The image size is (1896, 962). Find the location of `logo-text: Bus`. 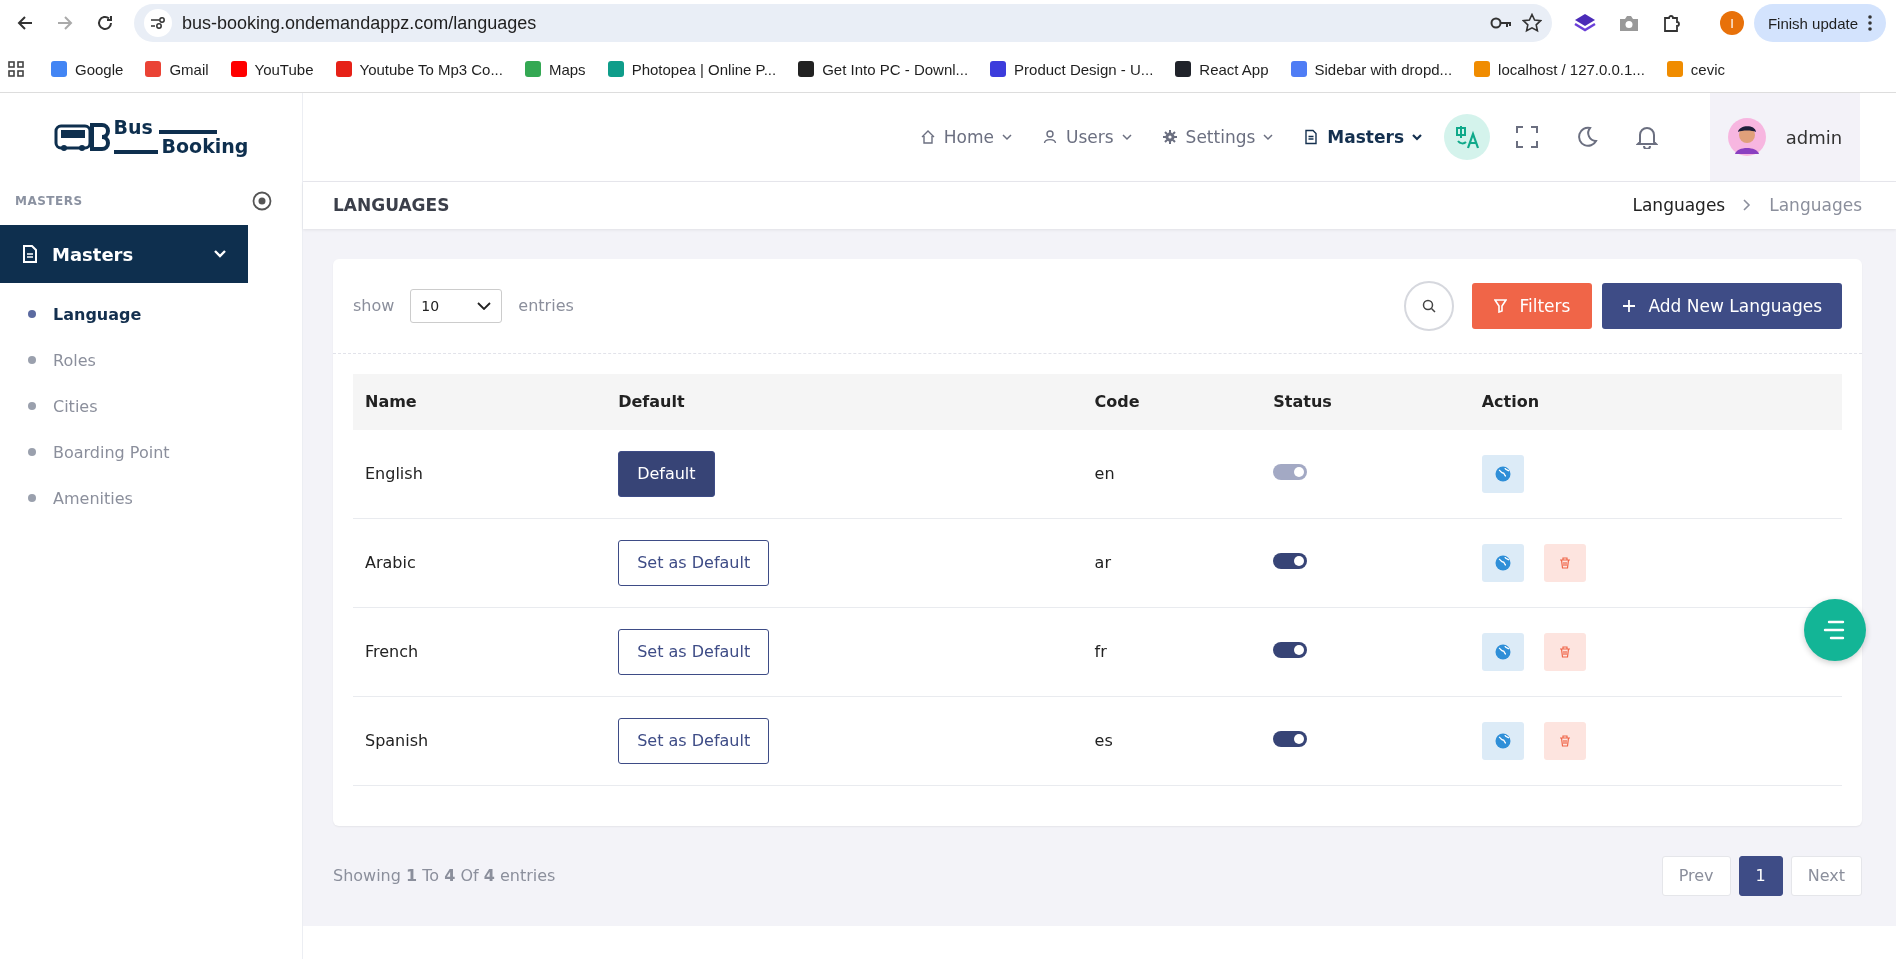

logo-text: Bus is located at coordinates (133, 127).